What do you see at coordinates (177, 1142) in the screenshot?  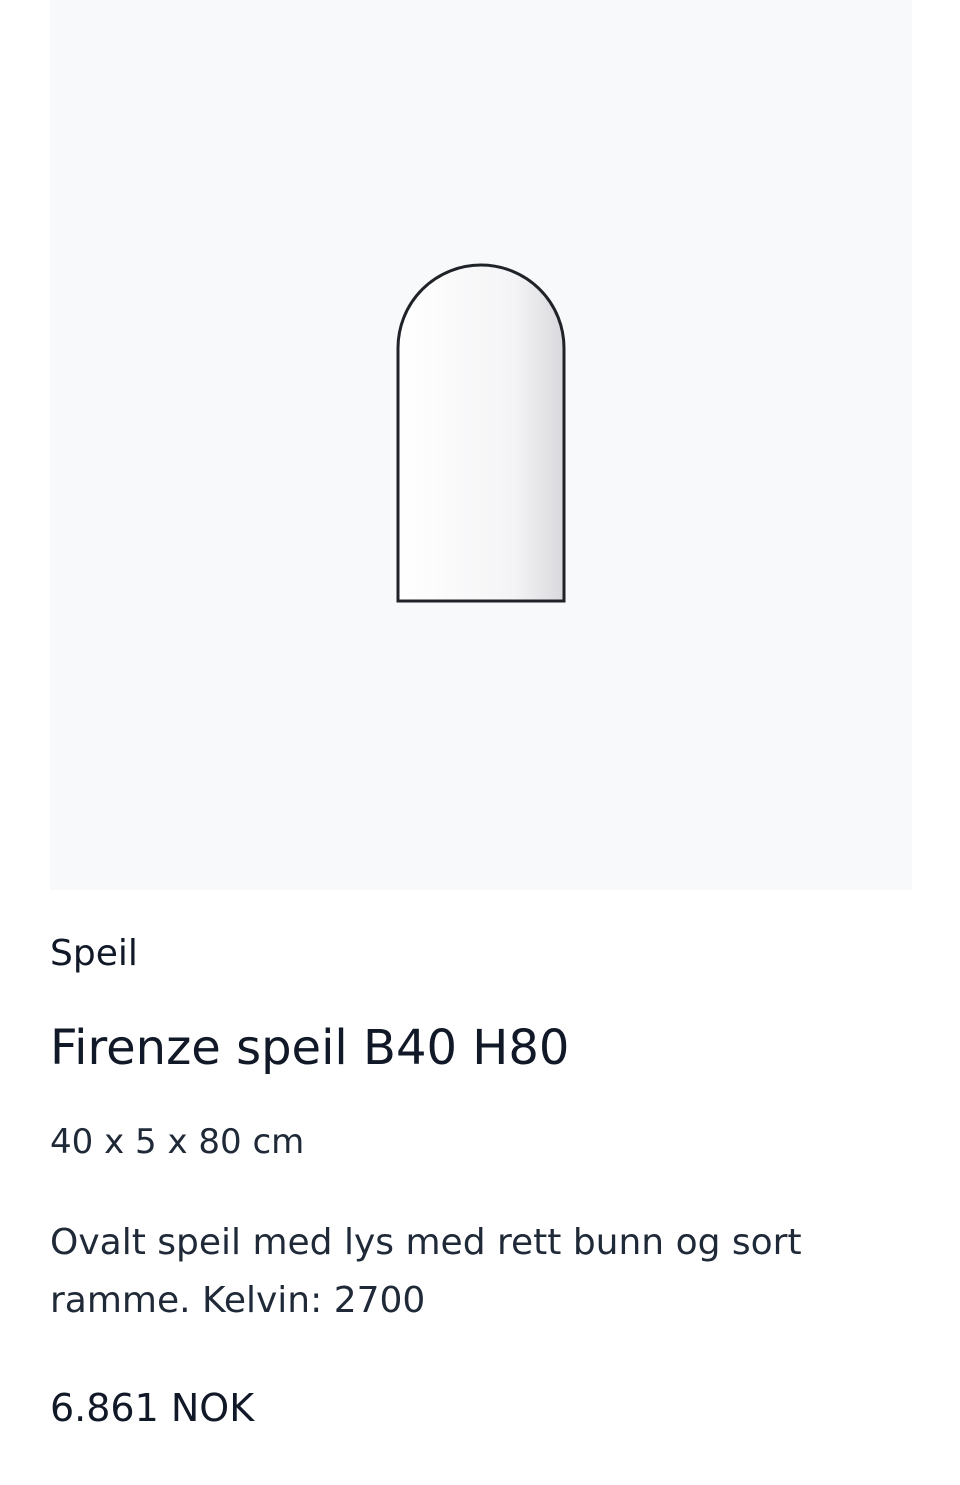 I see `product-dimensions: 40 x 5 x 80 cm` at bounding box center [177, 1142].